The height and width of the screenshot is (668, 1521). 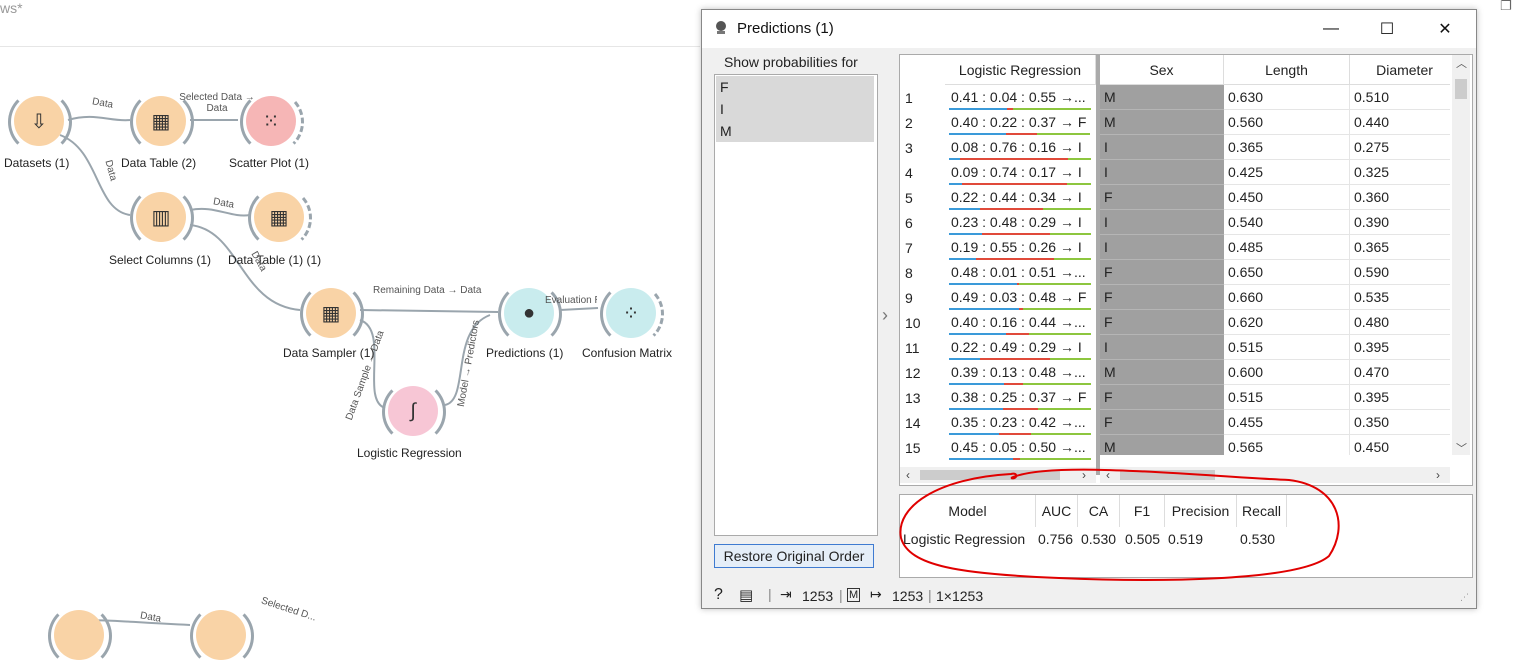 What do you see at coordinates (571, 300) in the screenshot?
I see `link-label: Evaluation Results` at bounding box center [571, 300].